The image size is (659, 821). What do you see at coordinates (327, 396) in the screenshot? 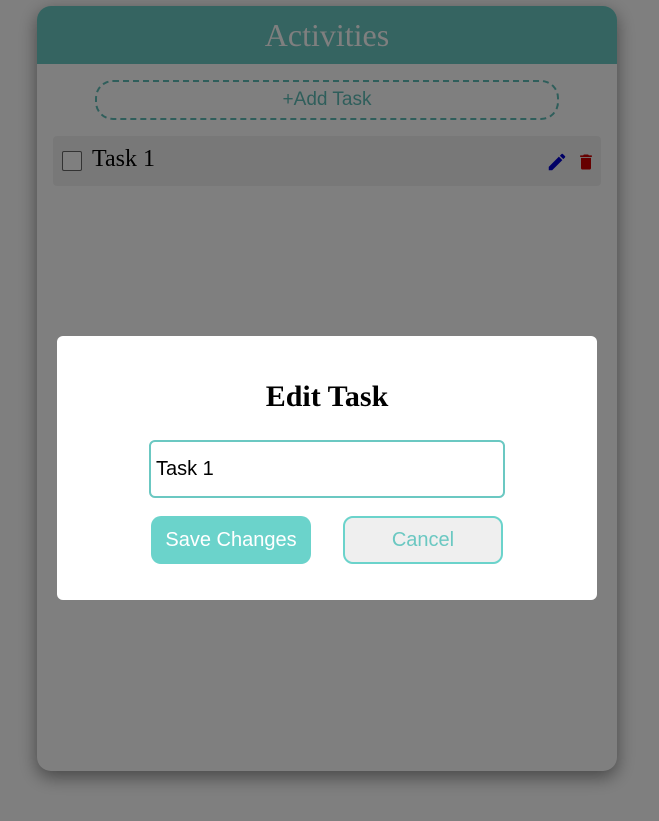
I see `modal-title: Edit Task` at bounding box center [327, 396].